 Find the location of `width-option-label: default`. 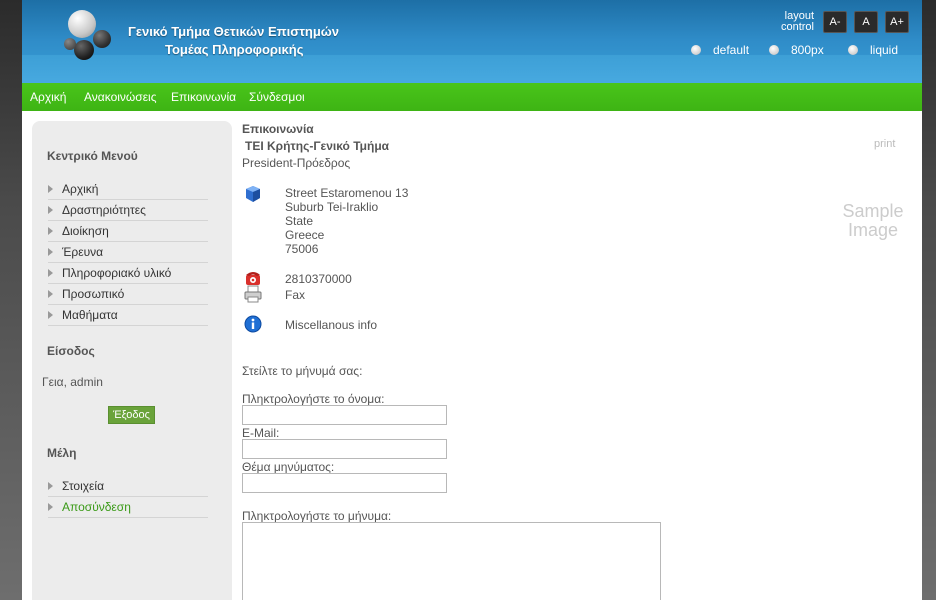

width-option-label: default is located at coordinates (731, 50).